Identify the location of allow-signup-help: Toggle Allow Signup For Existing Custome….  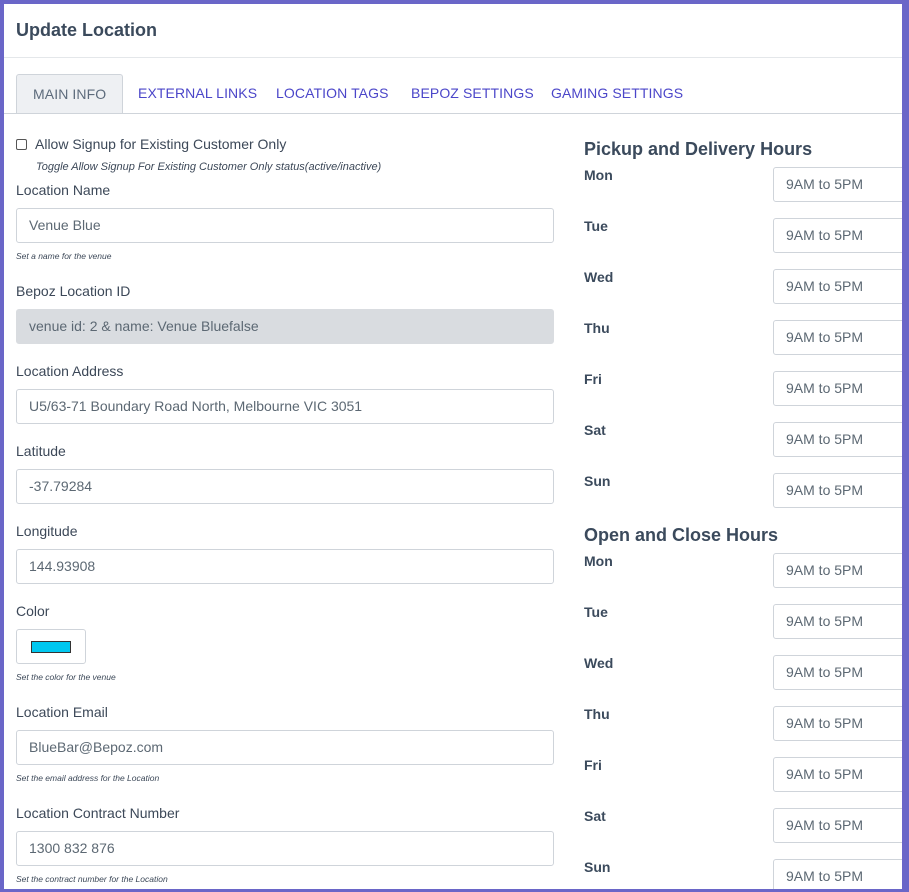
(209, 167).